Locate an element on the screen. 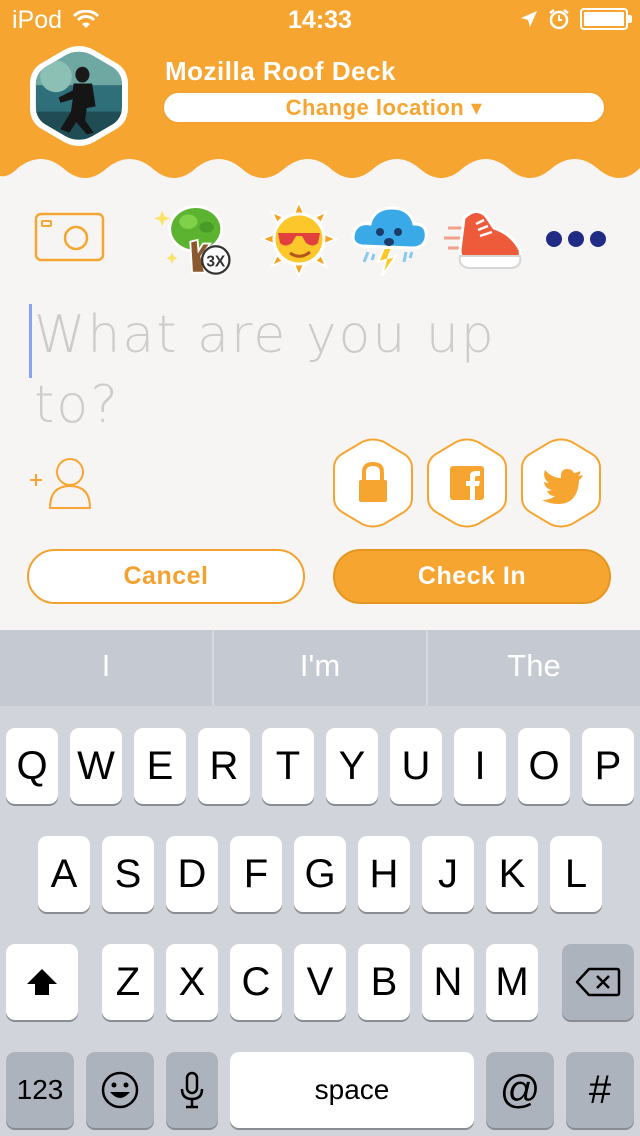 This screenshot has height=1136, width=640. at-key: @ is located at coordinates (520, 1090).